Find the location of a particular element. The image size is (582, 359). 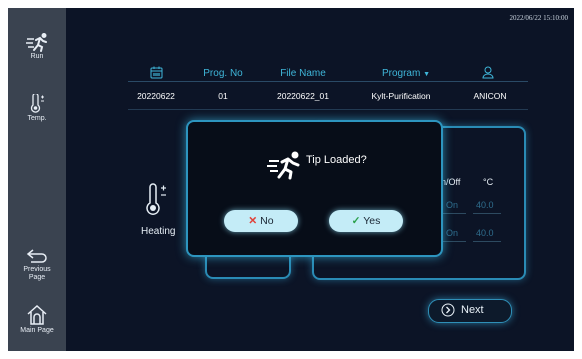

back-arrow-icon is located at coordinates (36, 256).